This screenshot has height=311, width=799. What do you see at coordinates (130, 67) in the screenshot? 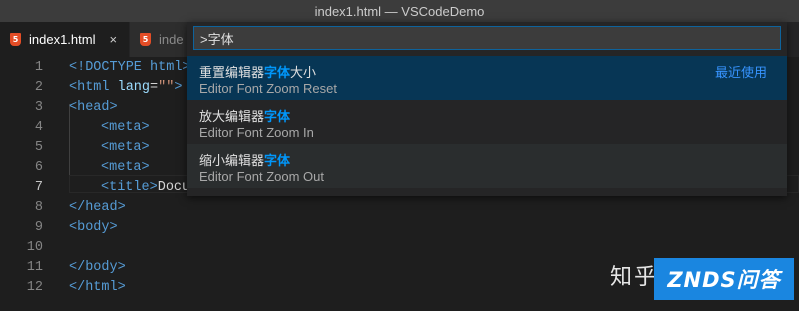
I see `code-text: <!DOCTYPE html>` at bounding box center [130, 67].